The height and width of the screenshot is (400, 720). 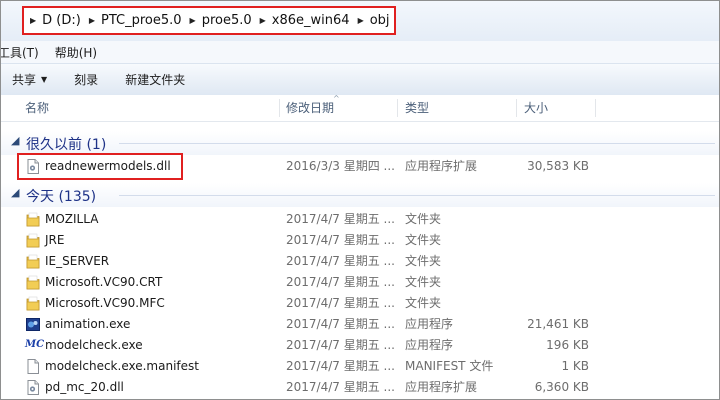 What do you see at coordinates (360, 52) in the screenshot?
I see `menu-bar: 工具(T) 帮助(H)` at bounding box center [360, 52].